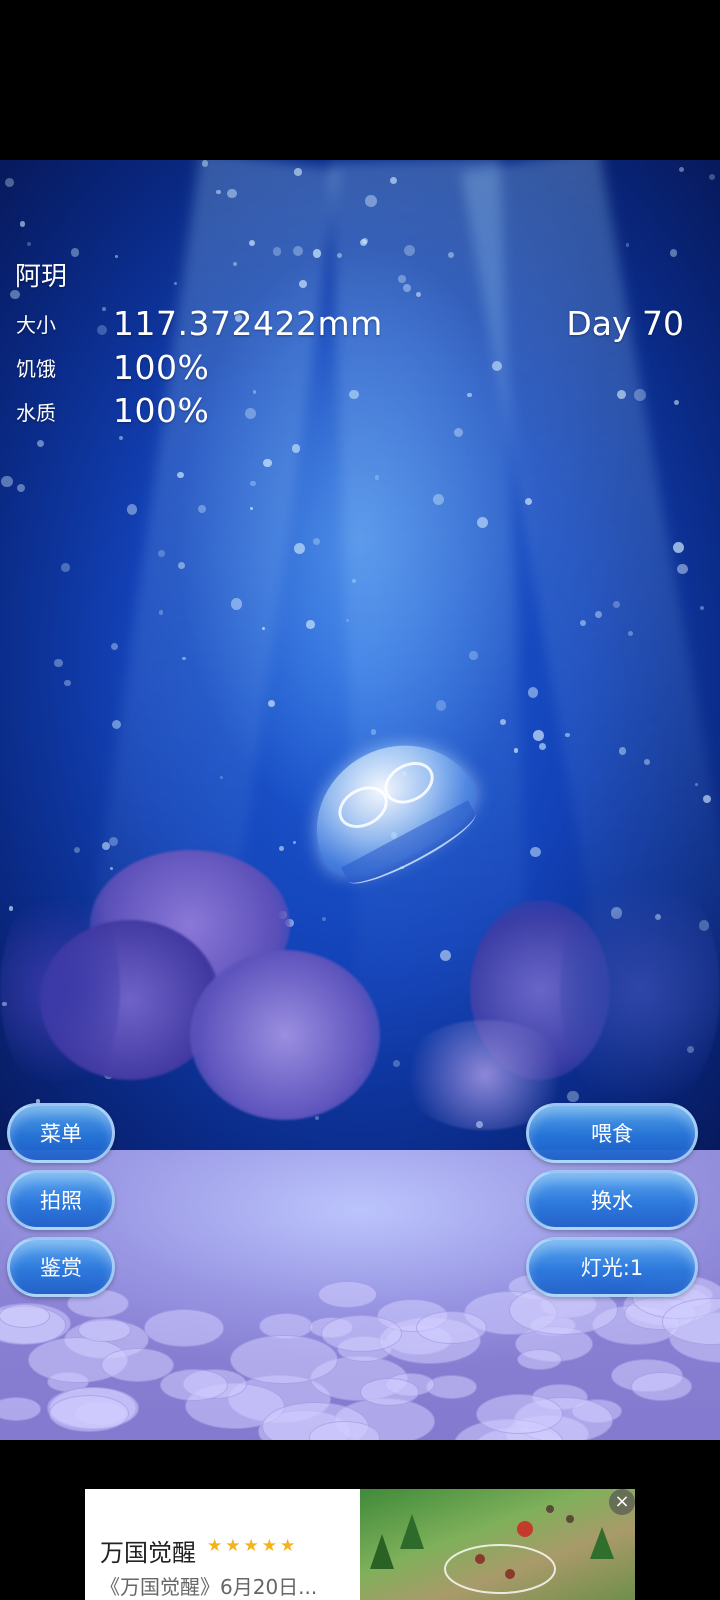 This screenshot has height=1600, width=720. Describe the element at coordinates (161, 410) in the screenshot. I see `water-quality-value: 100%` at that location.